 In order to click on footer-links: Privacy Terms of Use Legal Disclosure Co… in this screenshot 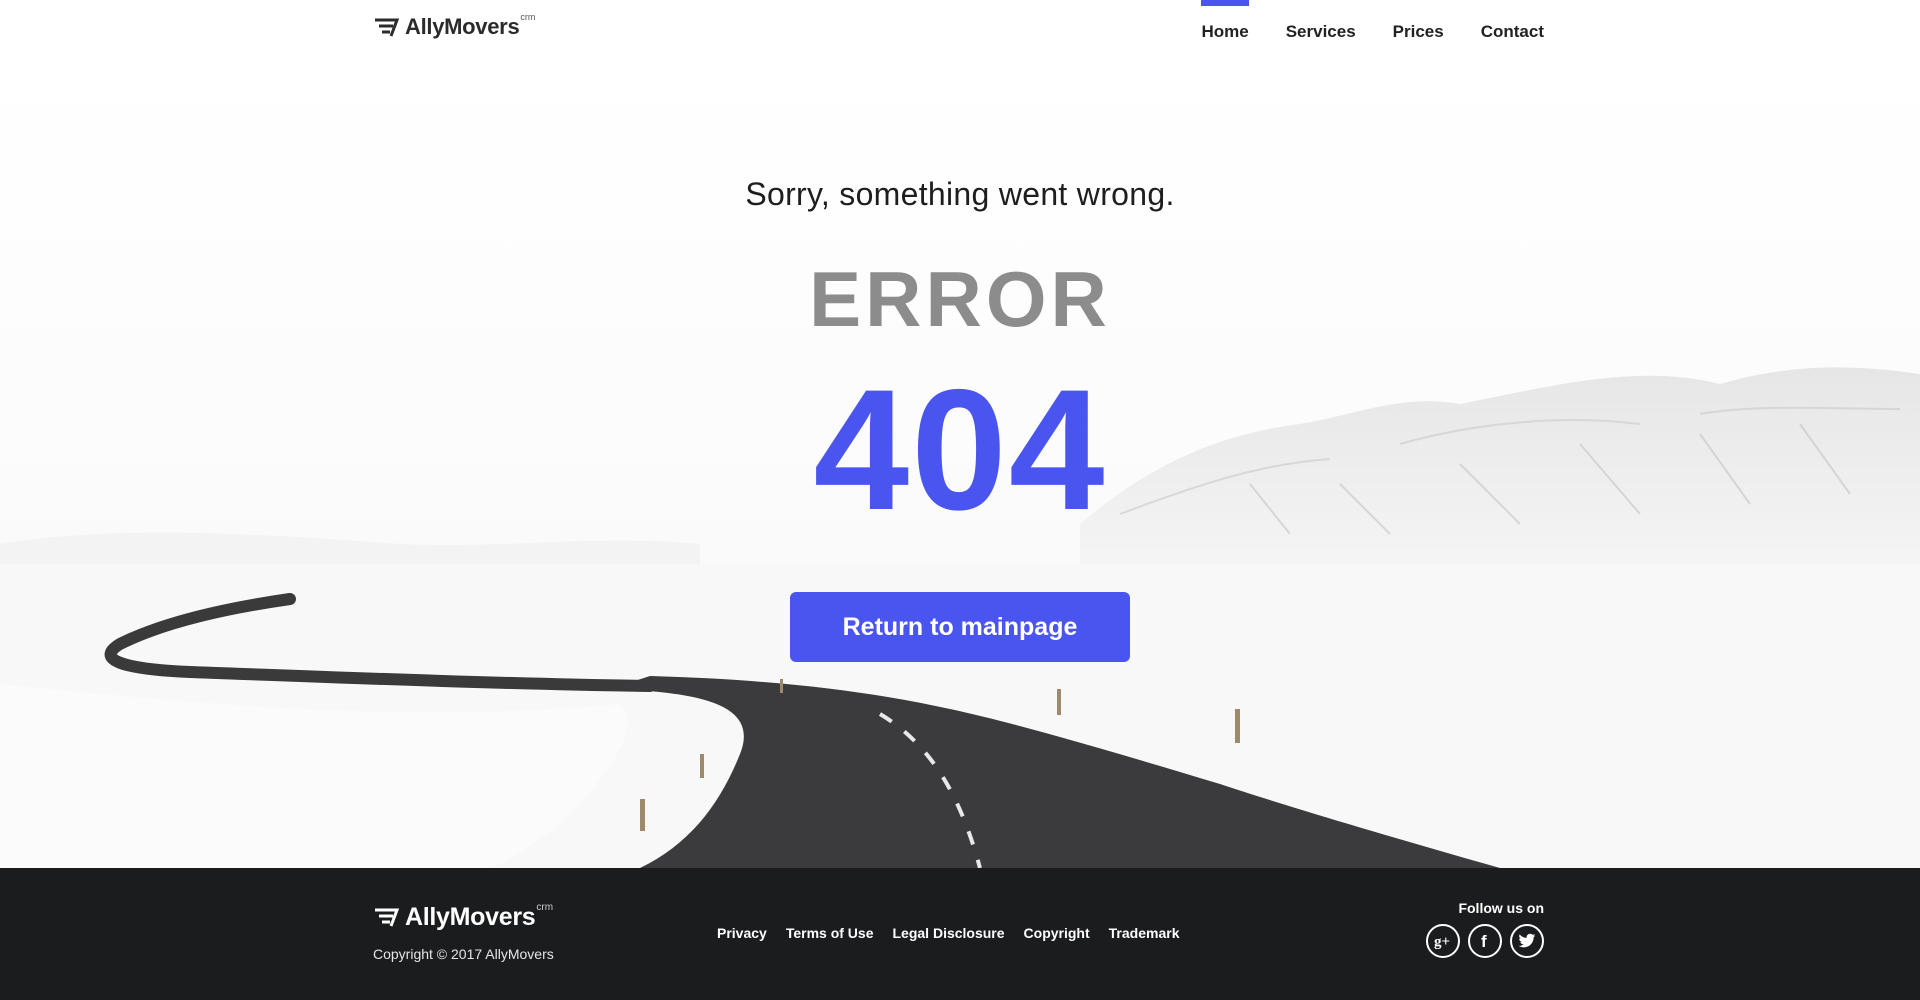, I will do `click(957, 933)`.